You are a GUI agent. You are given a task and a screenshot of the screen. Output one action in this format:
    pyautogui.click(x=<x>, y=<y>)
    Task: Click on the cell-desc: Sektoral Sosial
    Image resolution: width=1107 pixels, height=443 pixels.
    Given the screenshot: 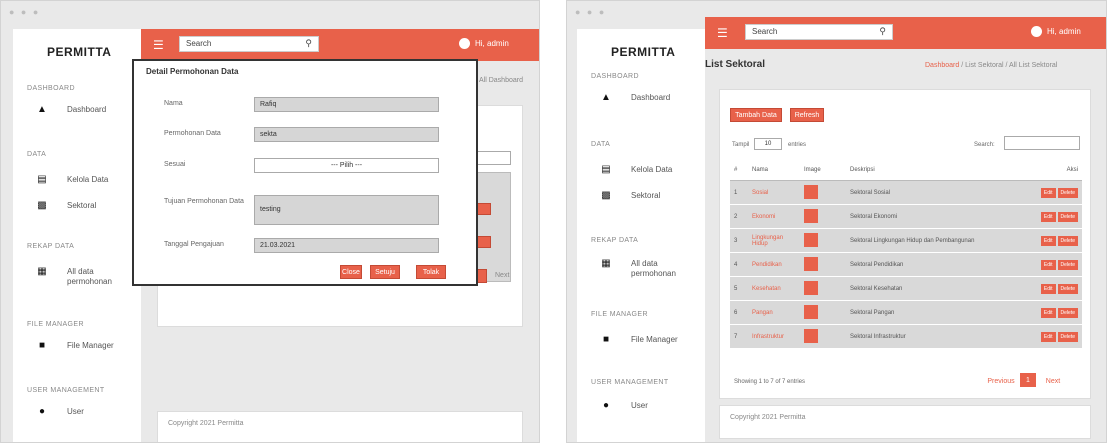 What is the action you would take?
    pyautogui.click(x=925, y=192)
    